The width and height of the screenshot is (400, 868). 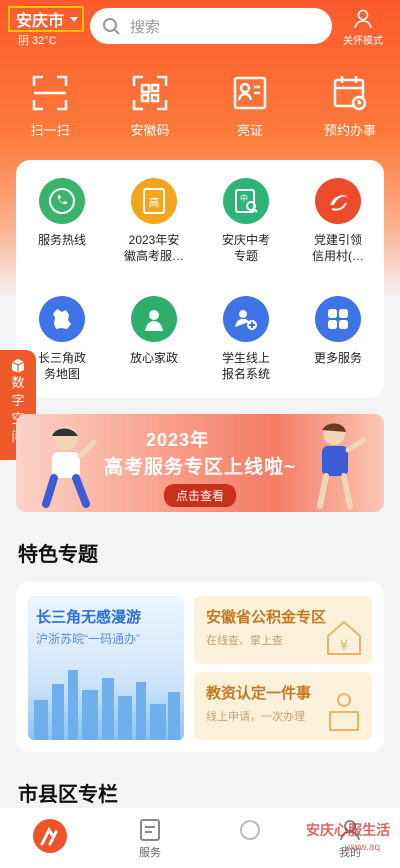 I want to click on quick-scan-label: 扫一扫, so click(x=50, y=130).